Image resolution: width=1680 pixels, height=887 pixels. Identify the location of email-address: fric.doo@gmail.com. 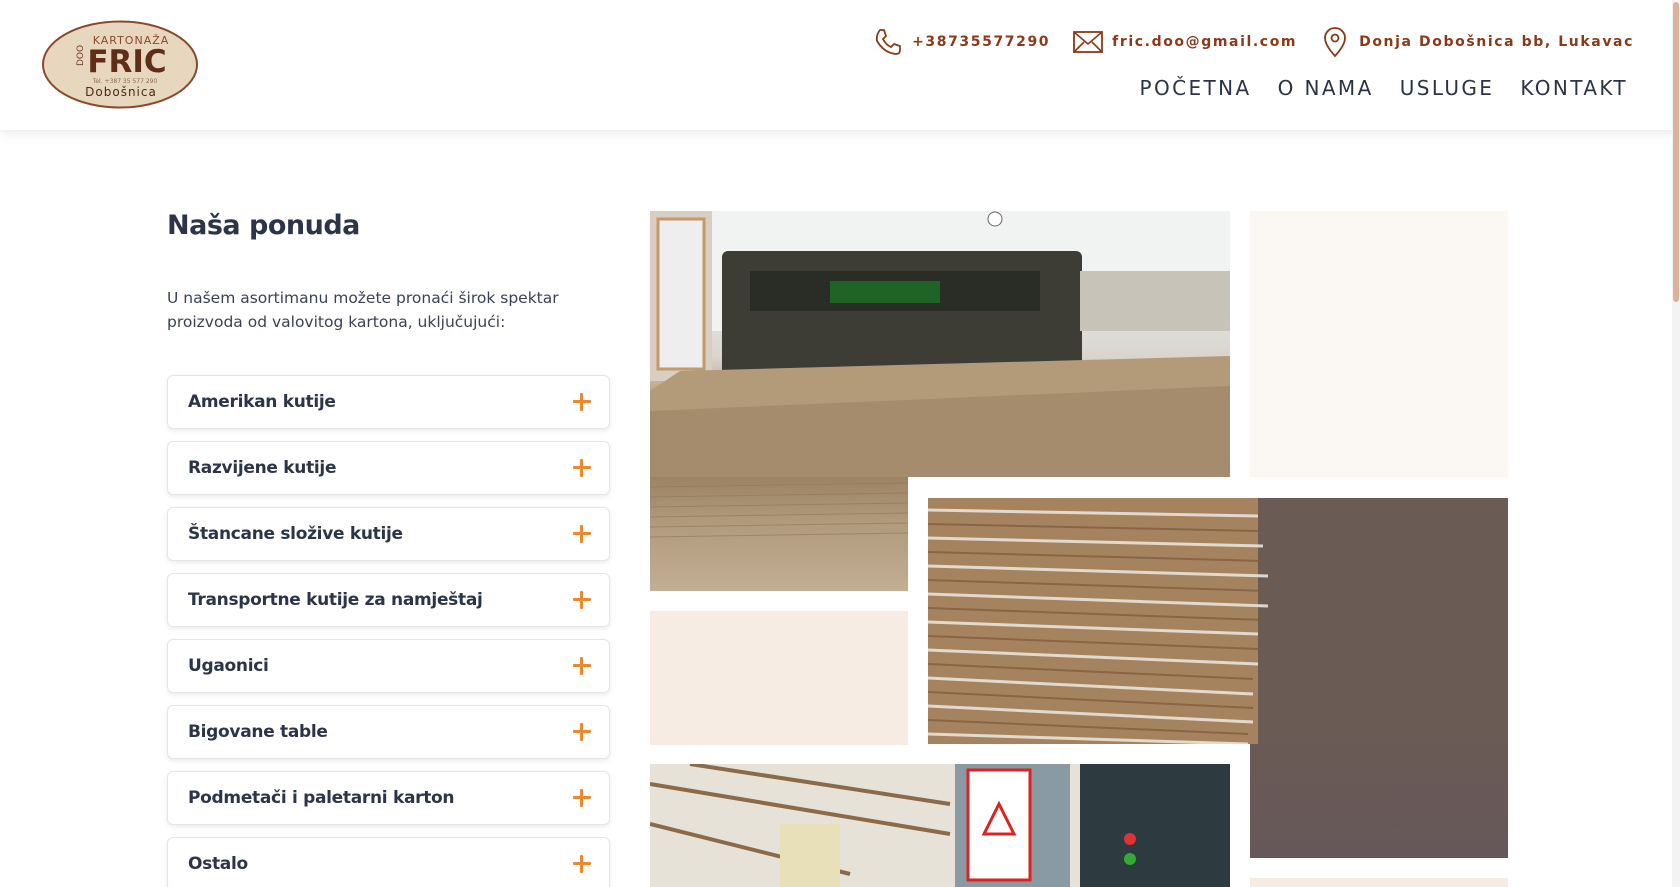
(1205, 42).